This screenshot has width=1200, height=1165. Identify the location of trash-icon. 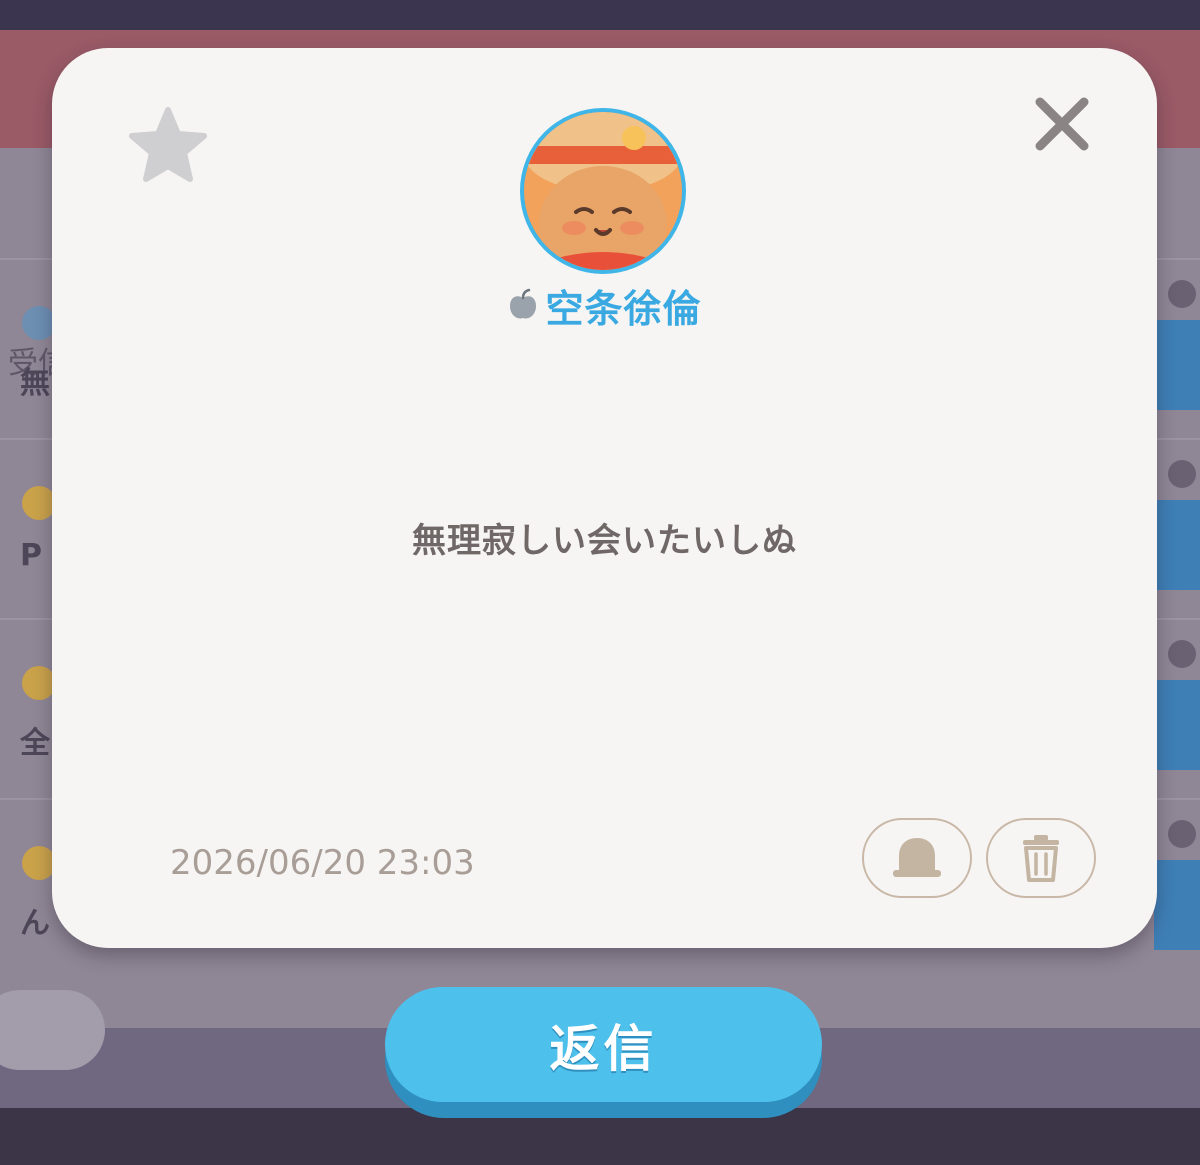
(1041, 858).